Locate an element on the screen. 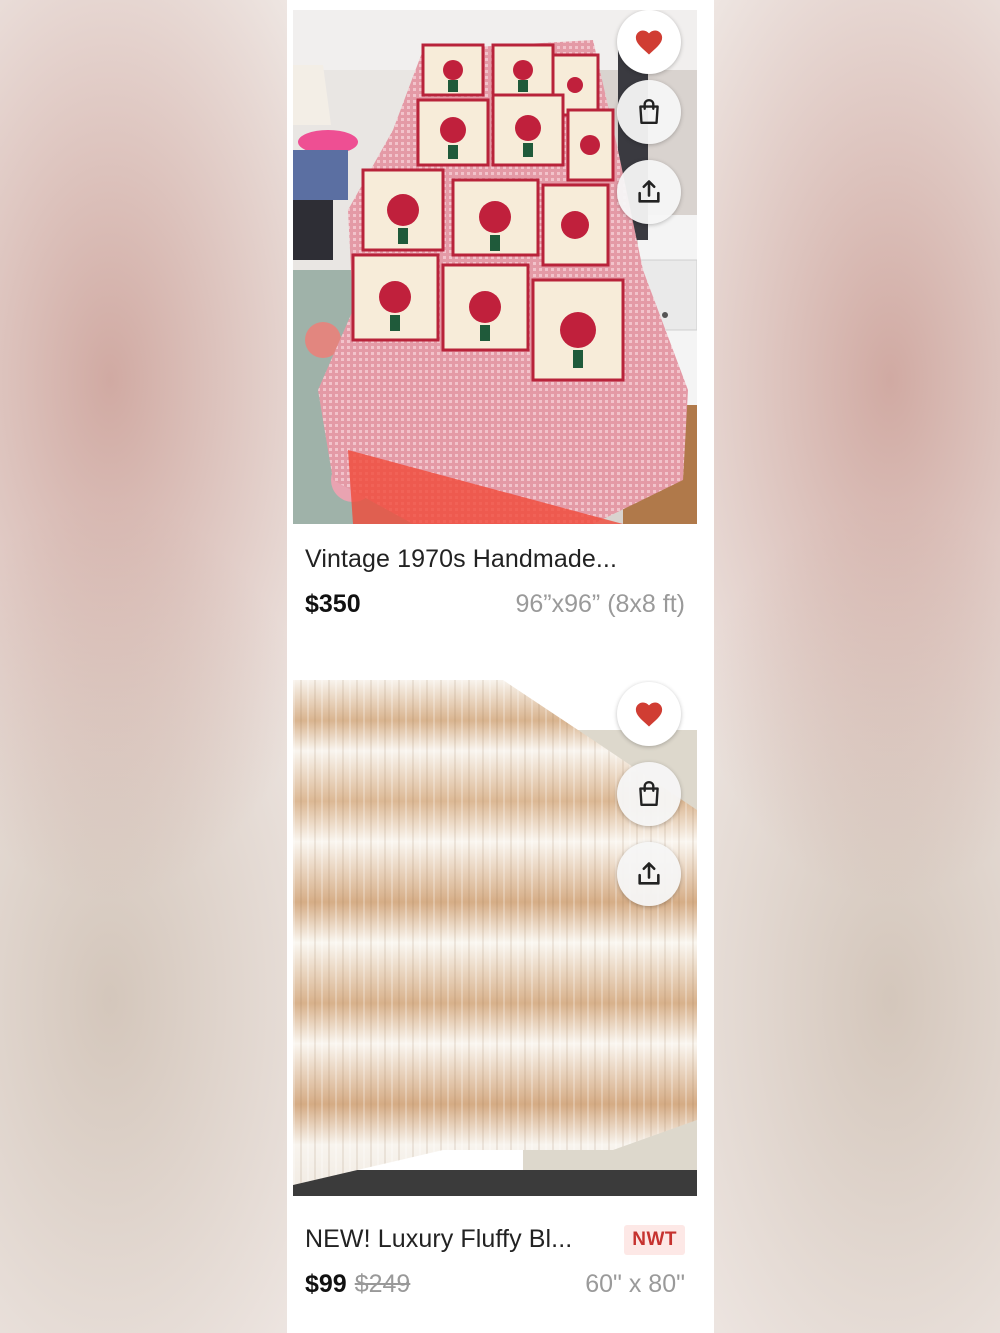 Image resolution: width=1000 pixels, height=1333 pixels. listing-price-row: $350 96”x96” (8x8 ft) is located at coordinates (495, 607).